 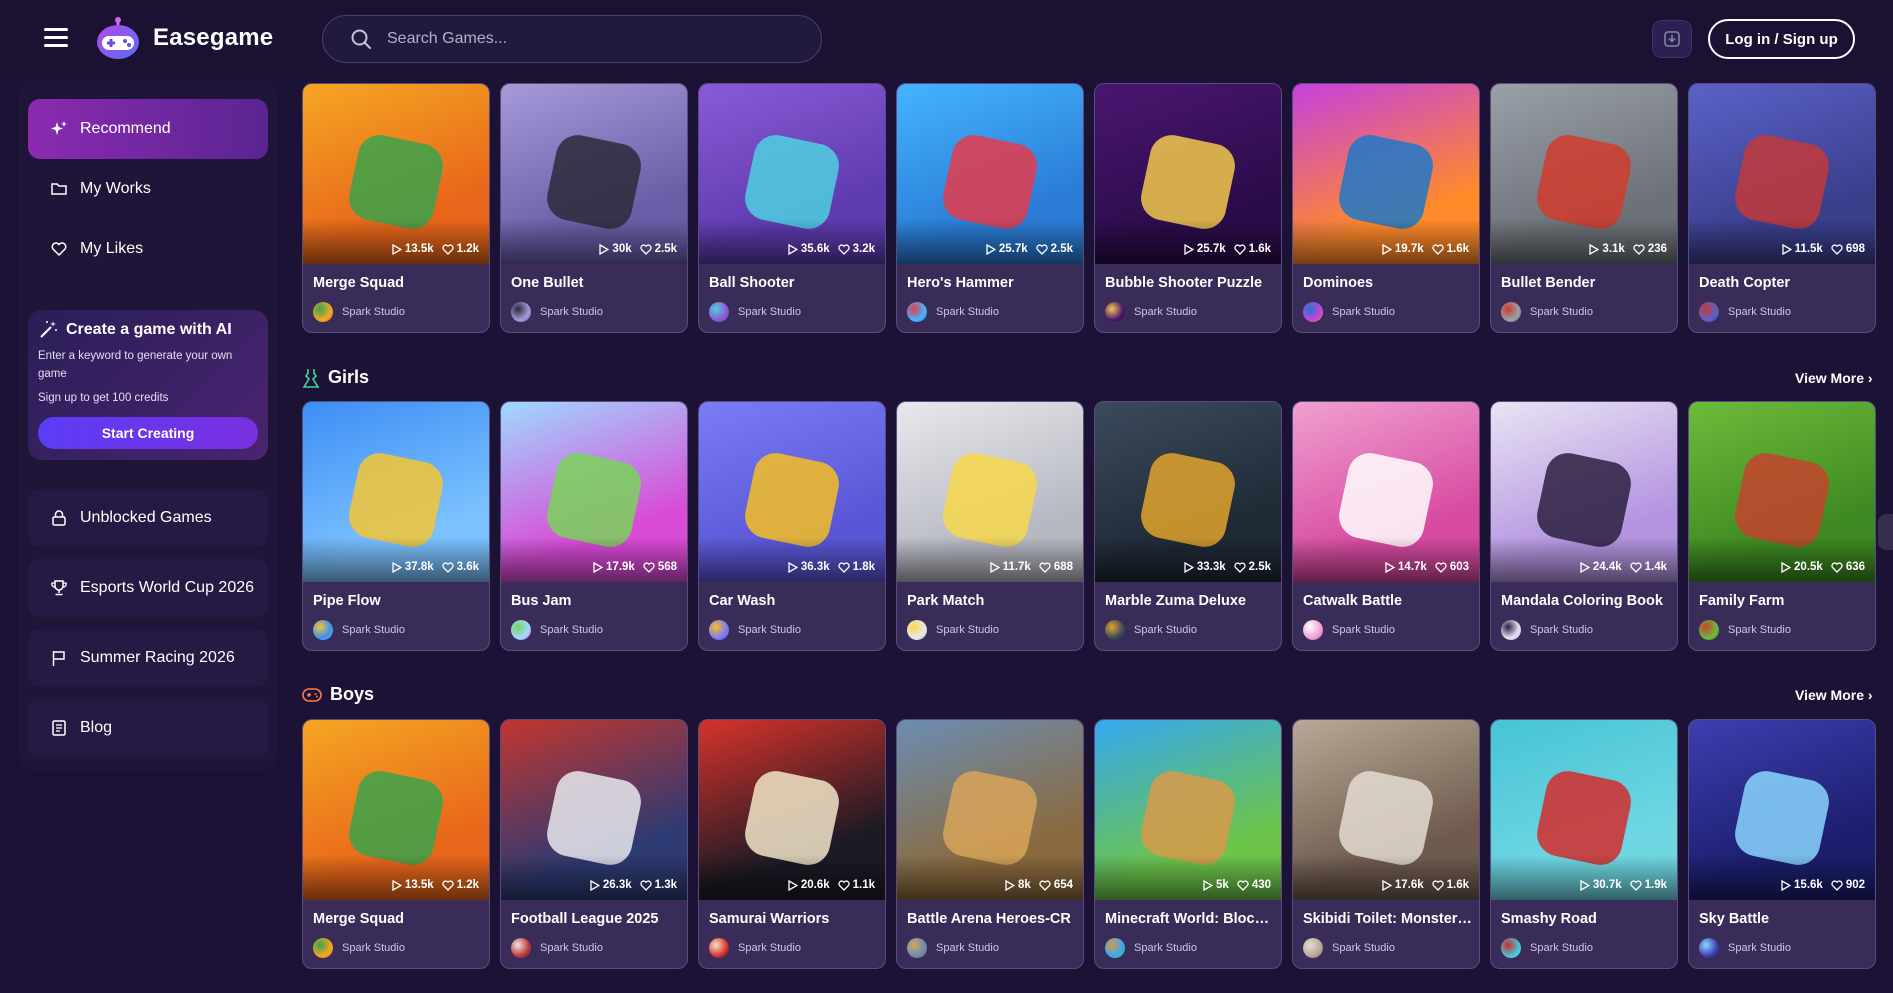 I want to click on game-card: 20.6k 1.1k Samurai Warriors Spark Studio, so click(x=792, y=844).